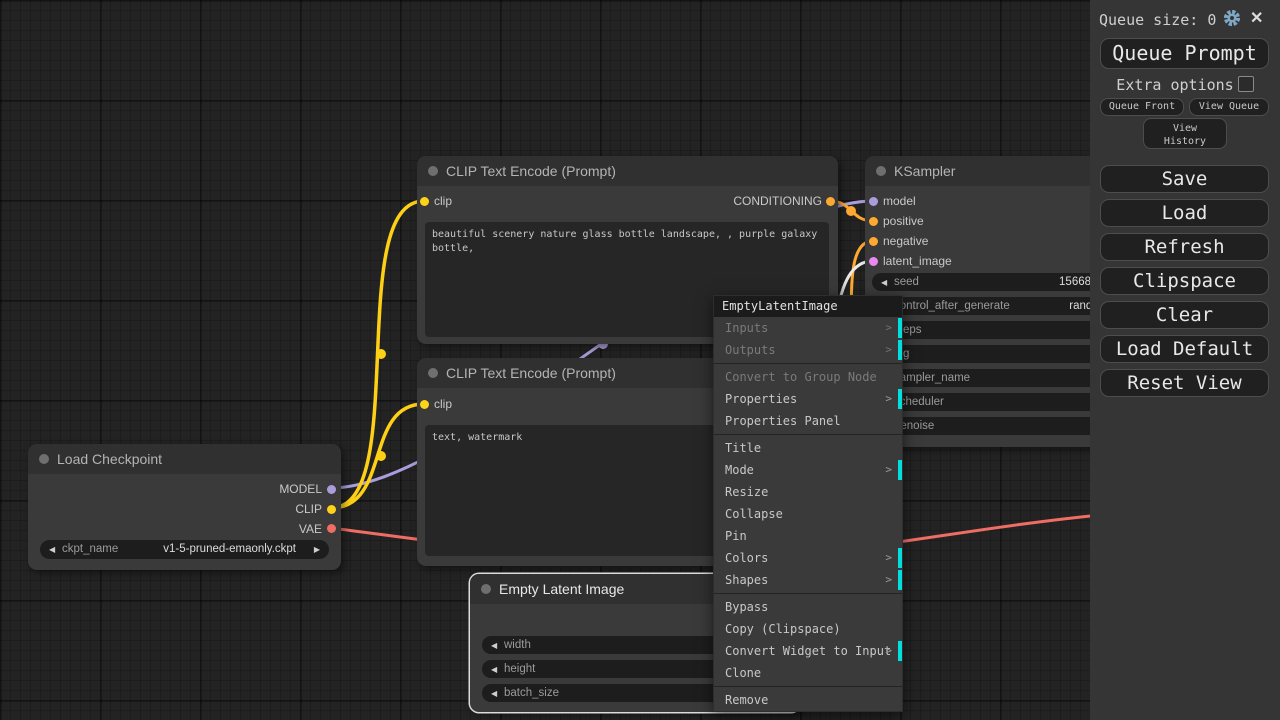  Describe the element at coordinates (808, 536) in the screenshot. I see `menu-item-pin: Pin` at that location.